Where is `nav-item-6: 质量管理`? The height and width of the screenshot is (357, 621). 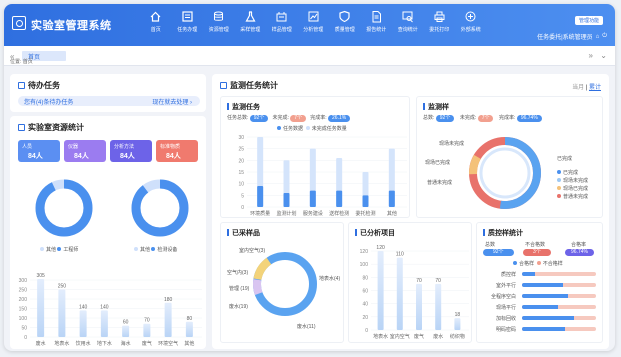
nav-item-6: 质量管理 is located at coordinates (345, 21).